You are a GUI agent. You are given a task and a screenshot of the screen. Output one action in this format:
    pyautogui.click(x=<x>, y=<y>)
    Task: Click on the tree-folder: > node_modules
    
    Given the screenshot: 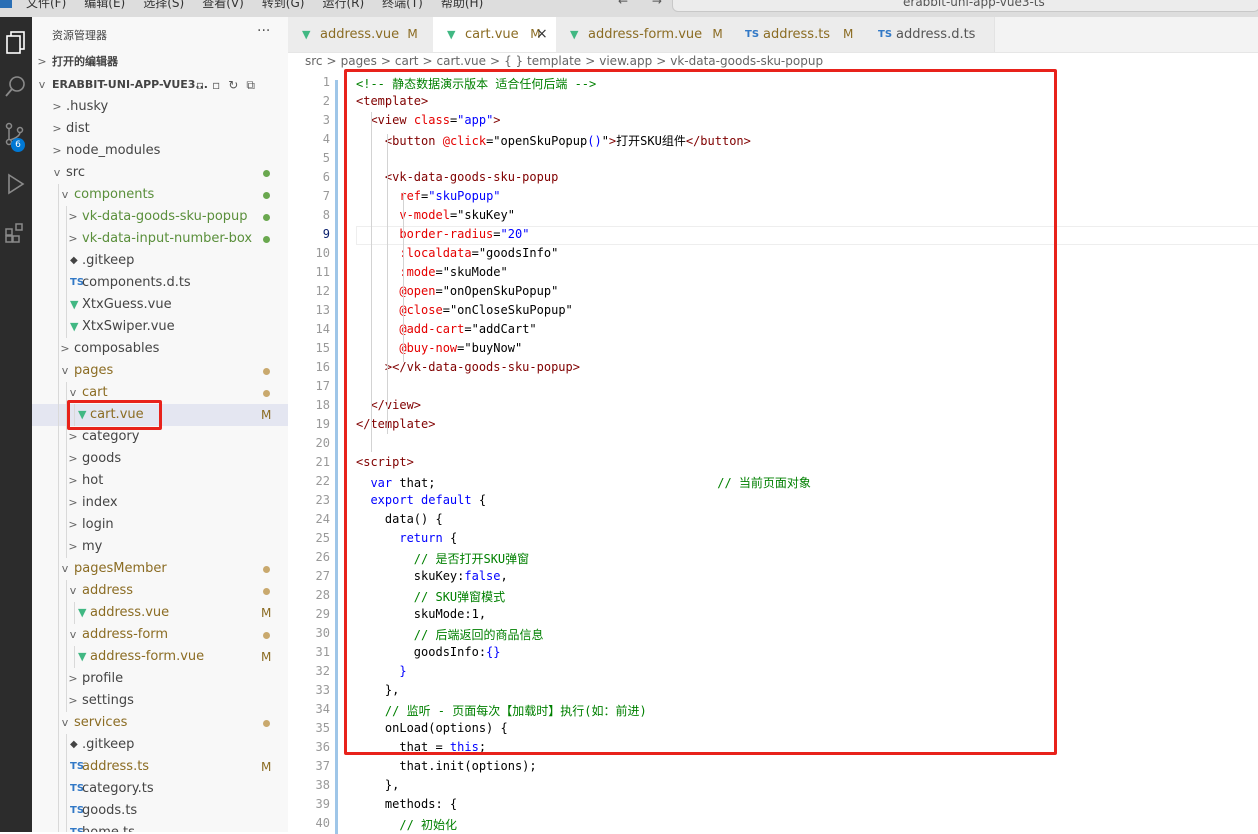 What is the action you would take?
    pyautogui.click(x=160, y=151)
    